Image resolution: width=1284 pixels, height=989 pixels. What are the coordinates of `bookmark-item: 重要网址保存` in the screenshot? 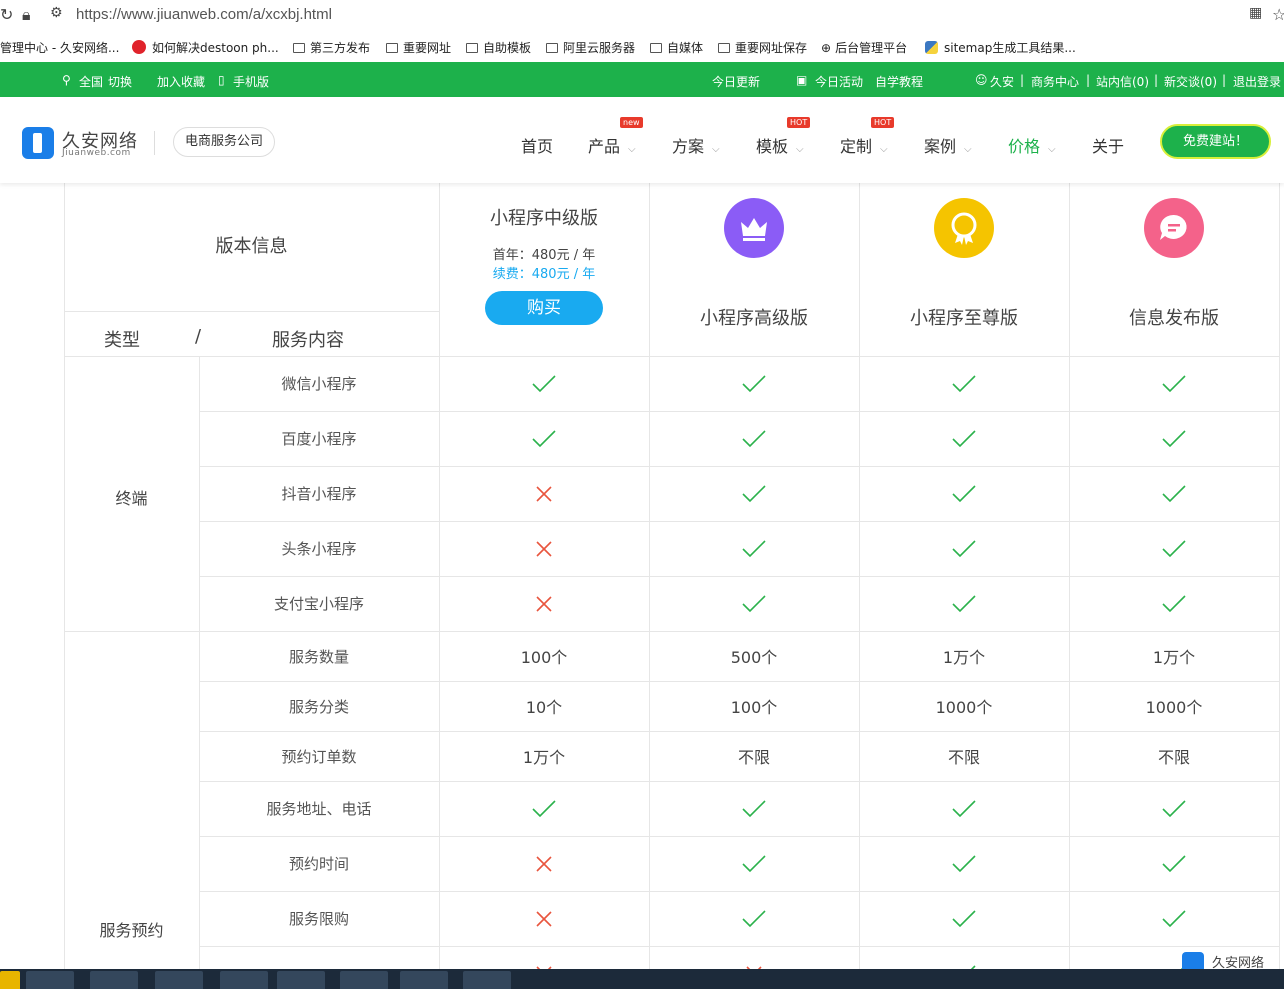 It's located at (762, 47).